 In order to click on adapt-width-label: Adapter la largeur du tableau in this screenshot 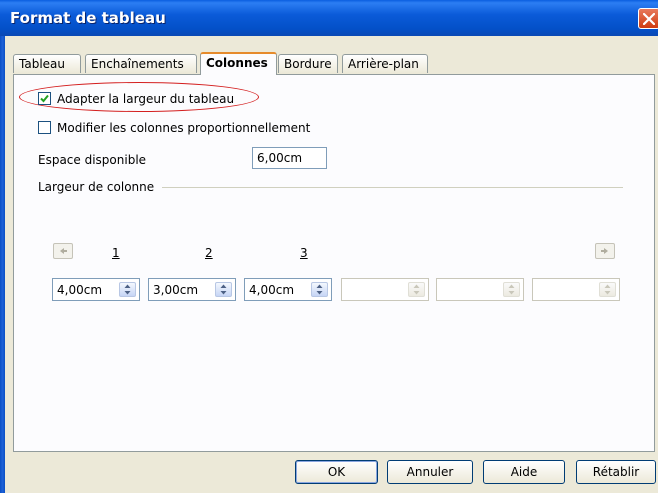, I will do `click(145, 99)`.